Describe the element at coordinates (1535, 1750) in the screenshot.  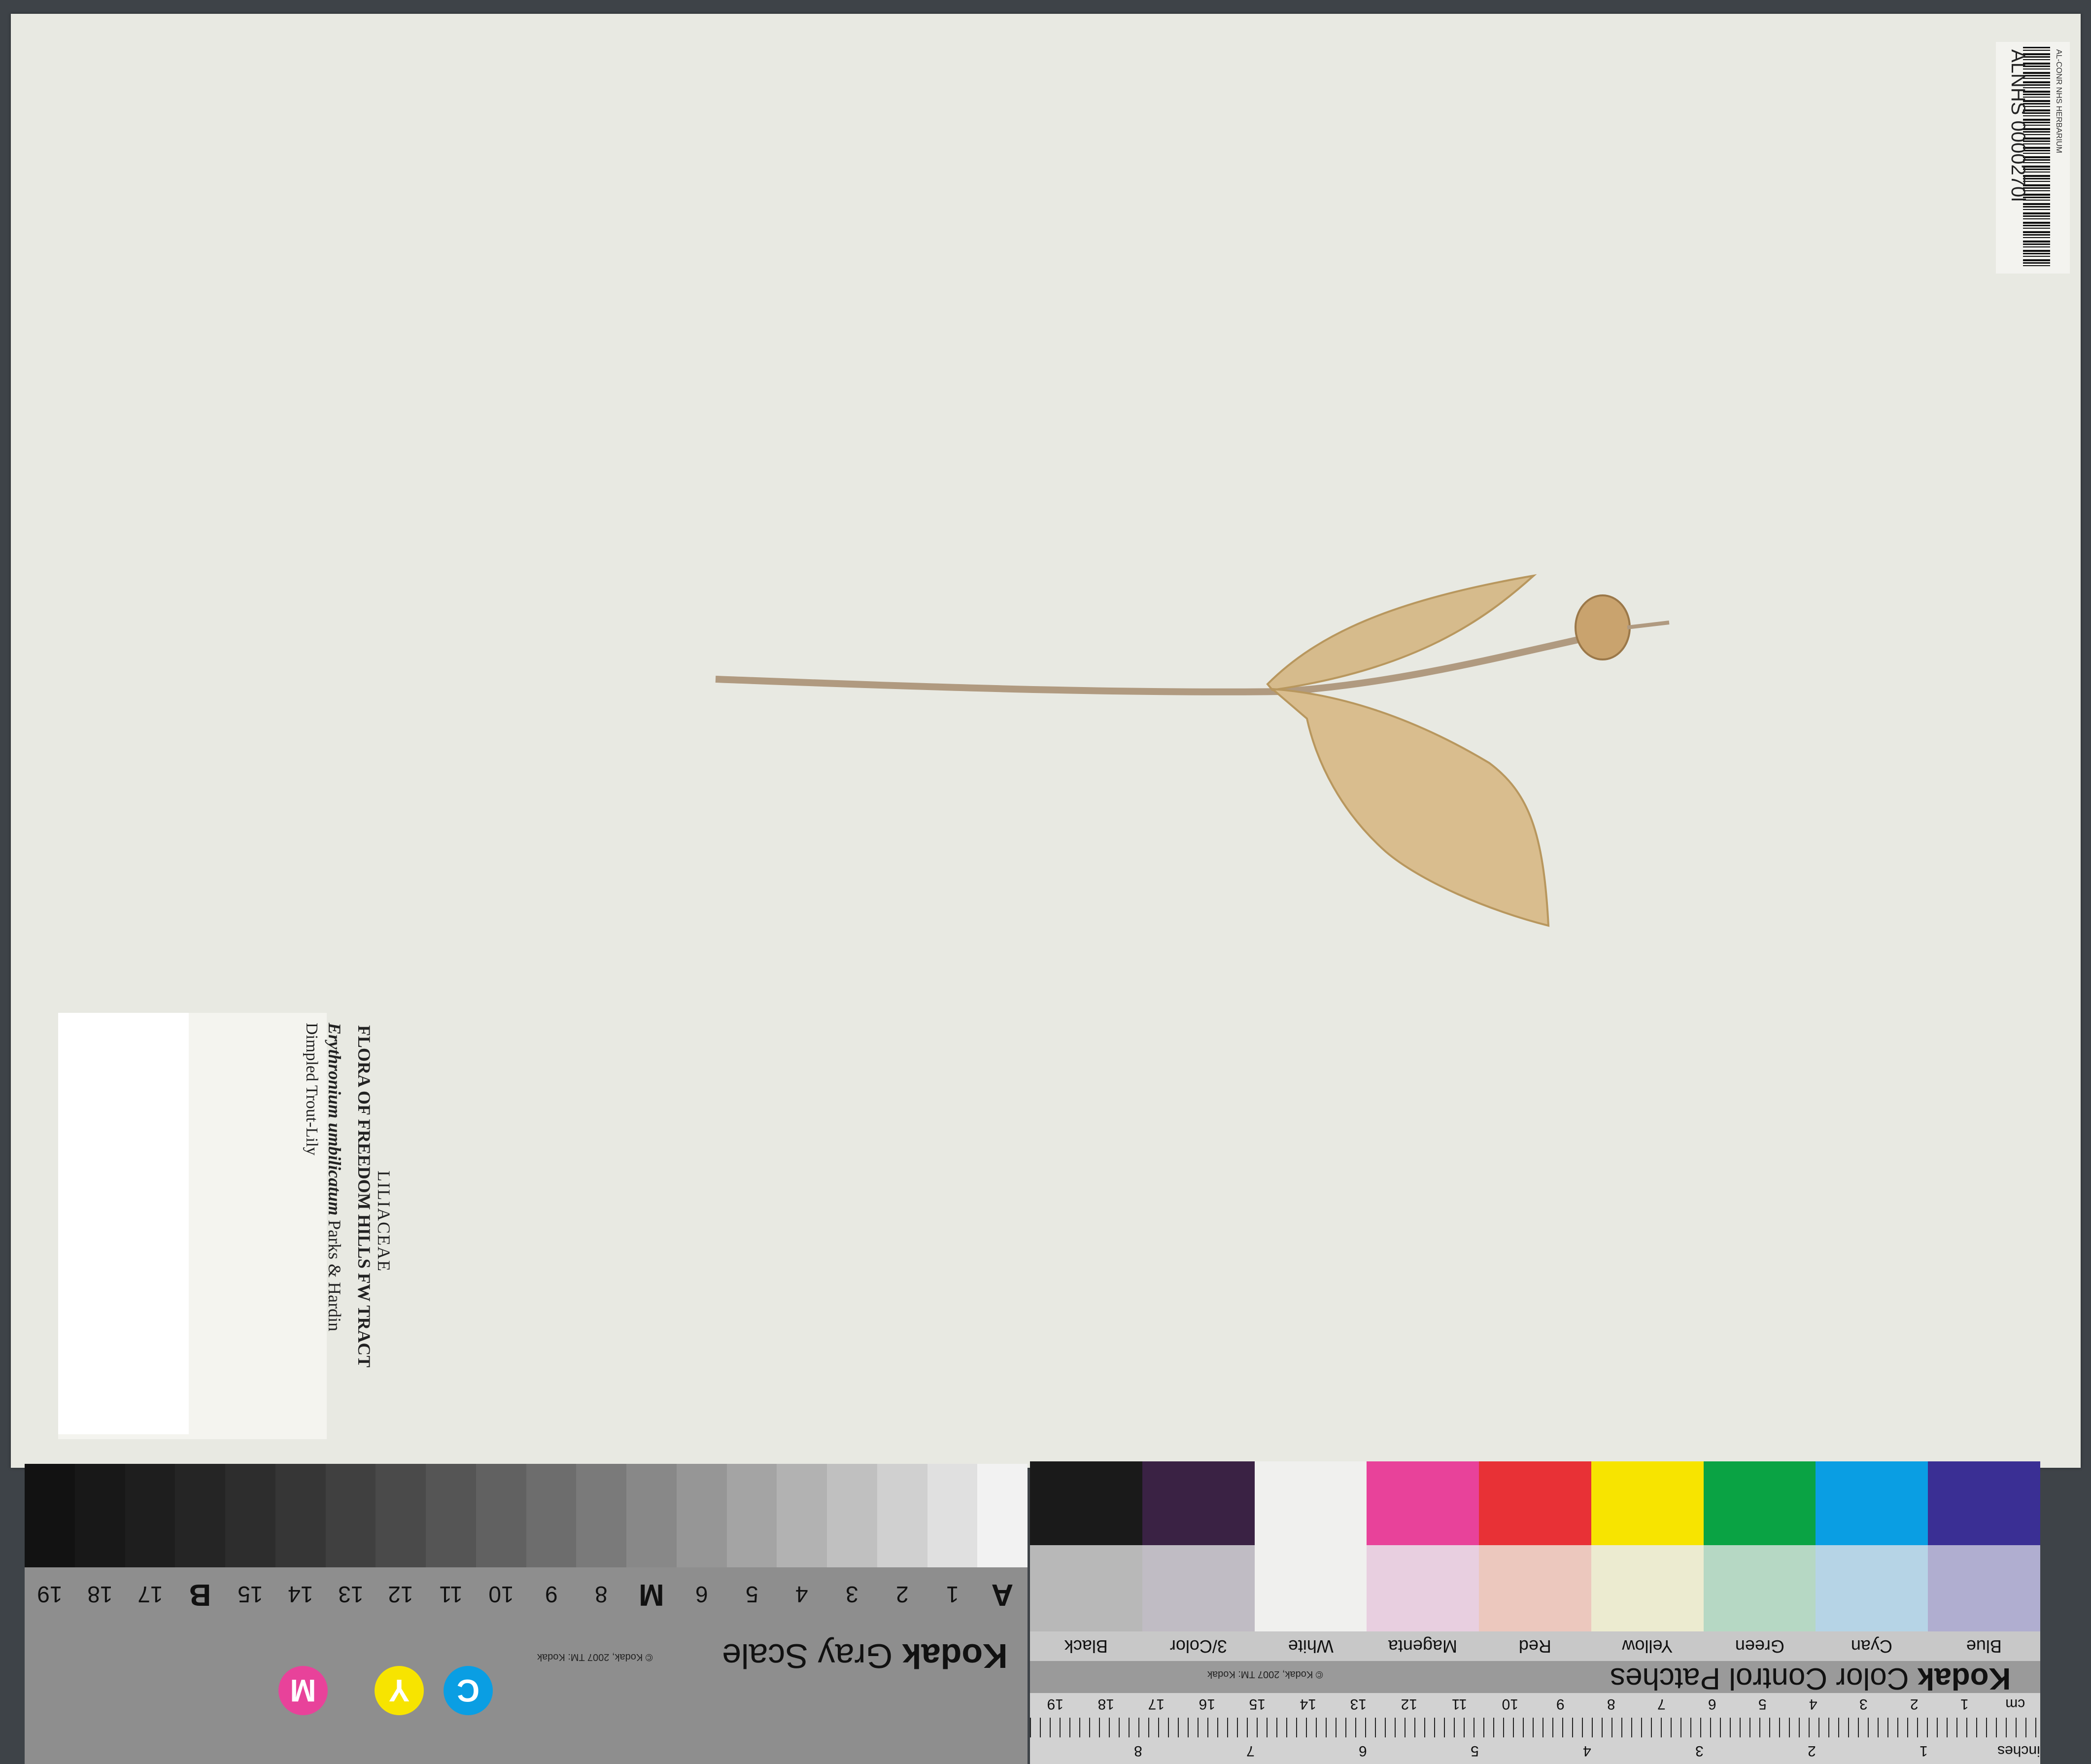
I see `inch-scale: inches 1 2 3 4 5 6 7 8` at that location.